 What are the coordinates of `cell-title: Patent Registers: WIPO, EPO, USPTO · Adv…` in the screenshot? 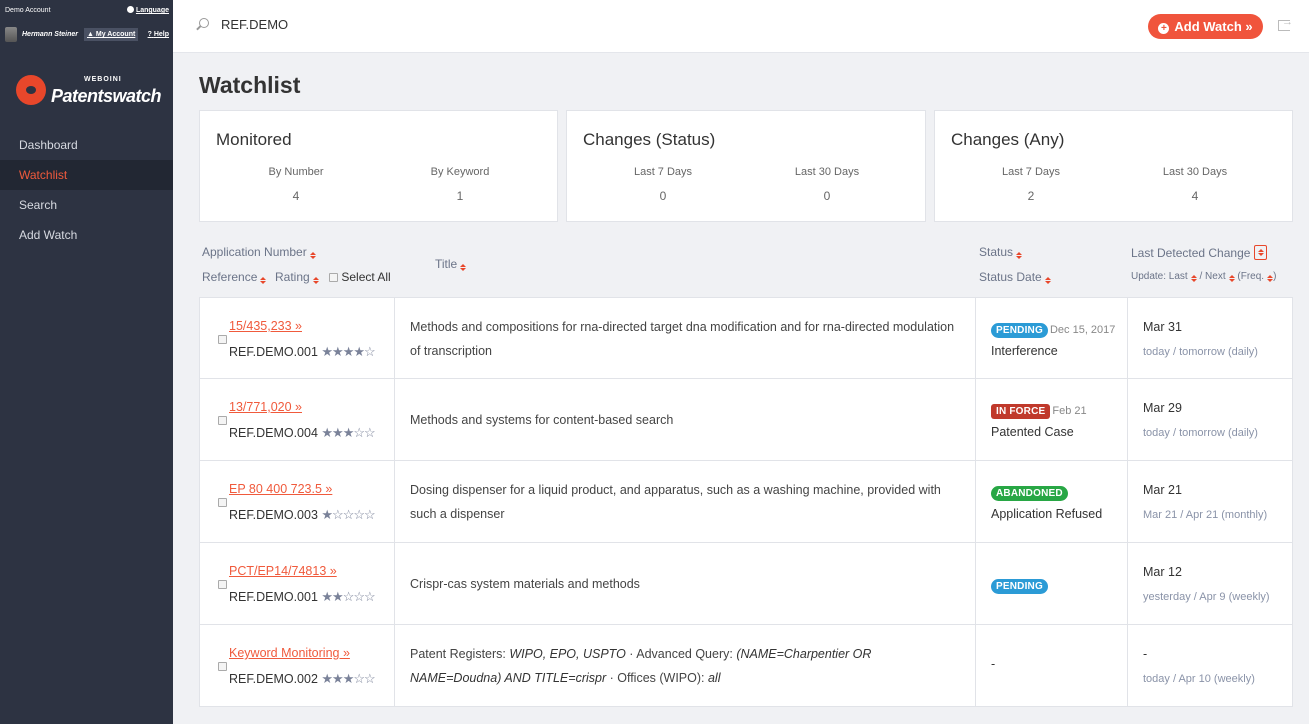 It's located at (685, 665).